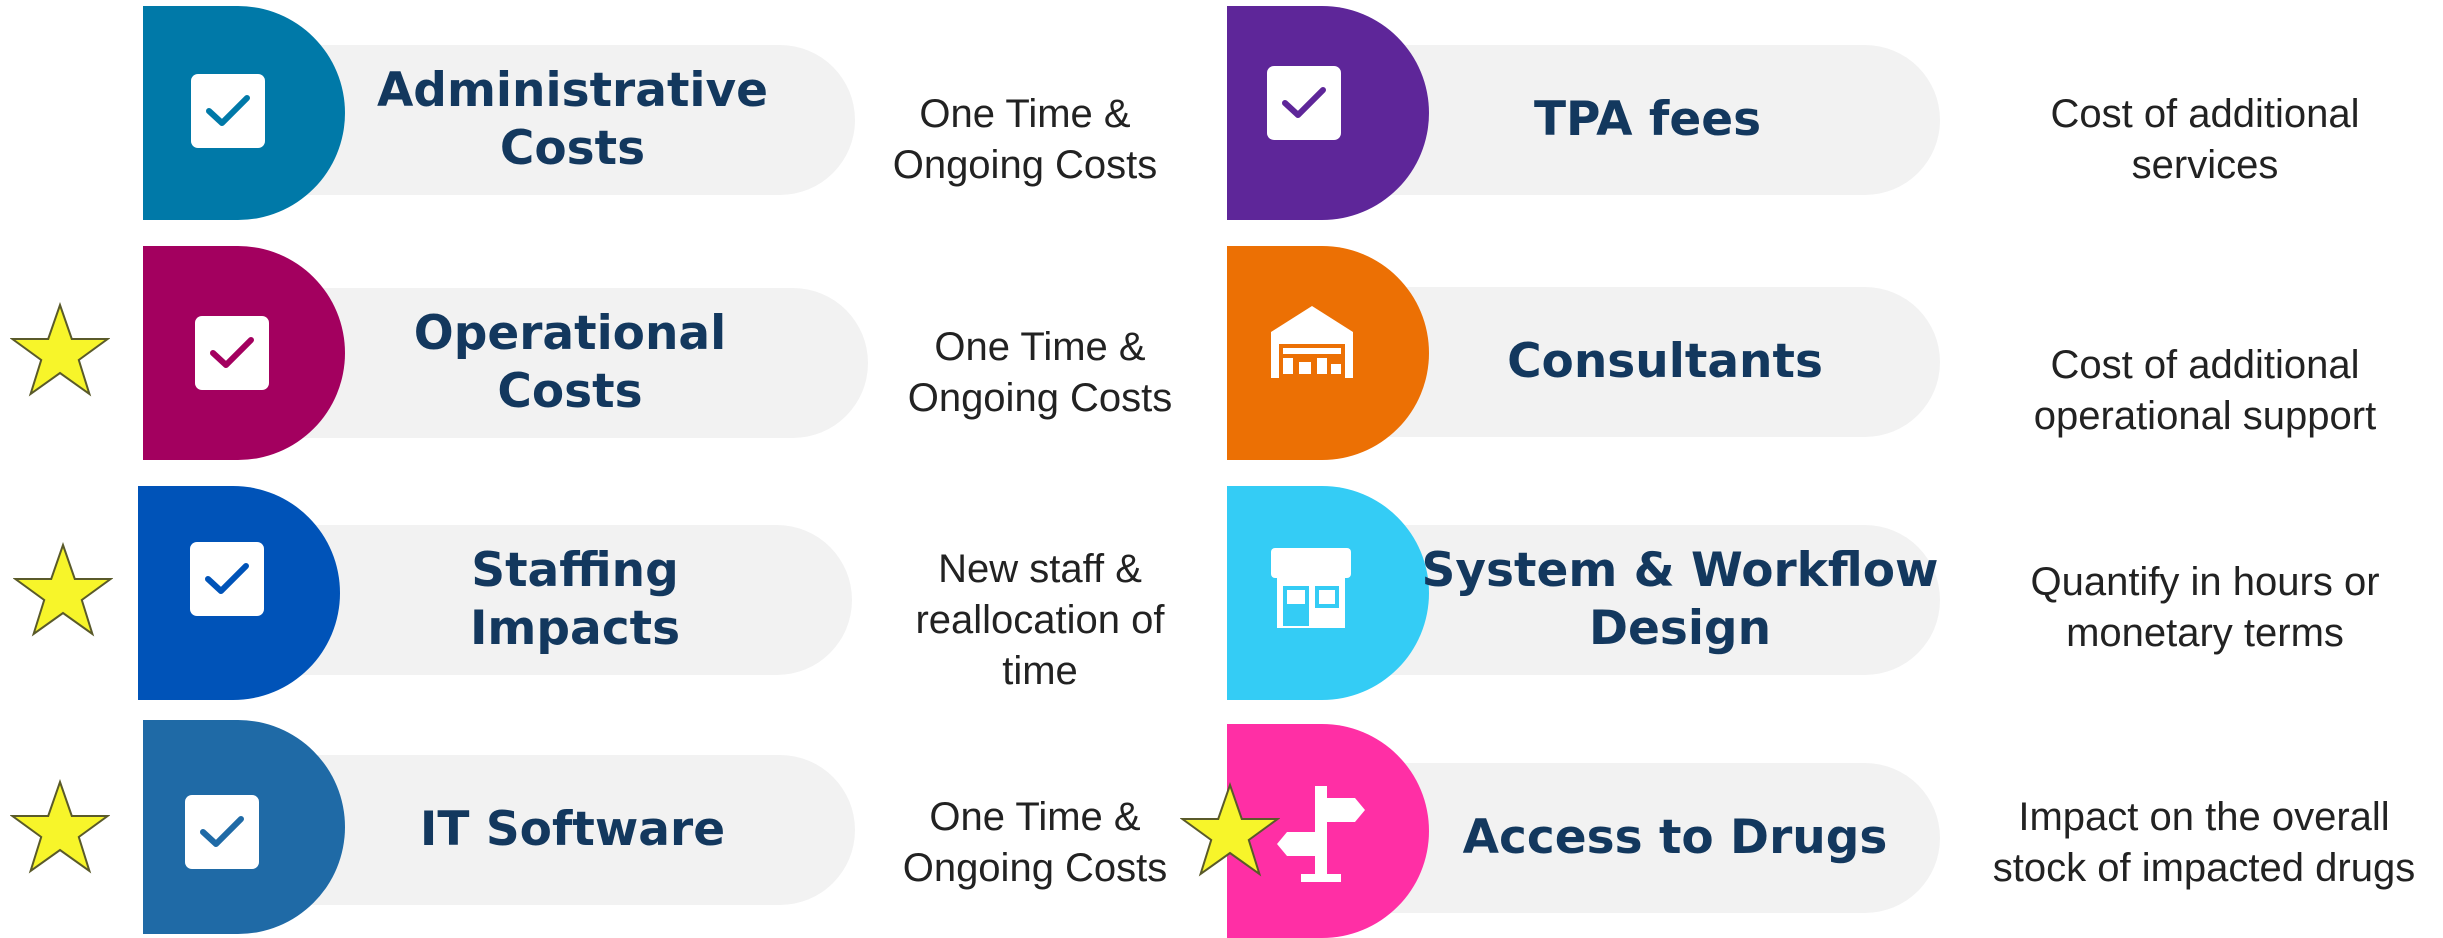 The height and width of the screenshot is (938, 2443). I want to click on desc-line: Impact on the overall, so click(2204, 817).